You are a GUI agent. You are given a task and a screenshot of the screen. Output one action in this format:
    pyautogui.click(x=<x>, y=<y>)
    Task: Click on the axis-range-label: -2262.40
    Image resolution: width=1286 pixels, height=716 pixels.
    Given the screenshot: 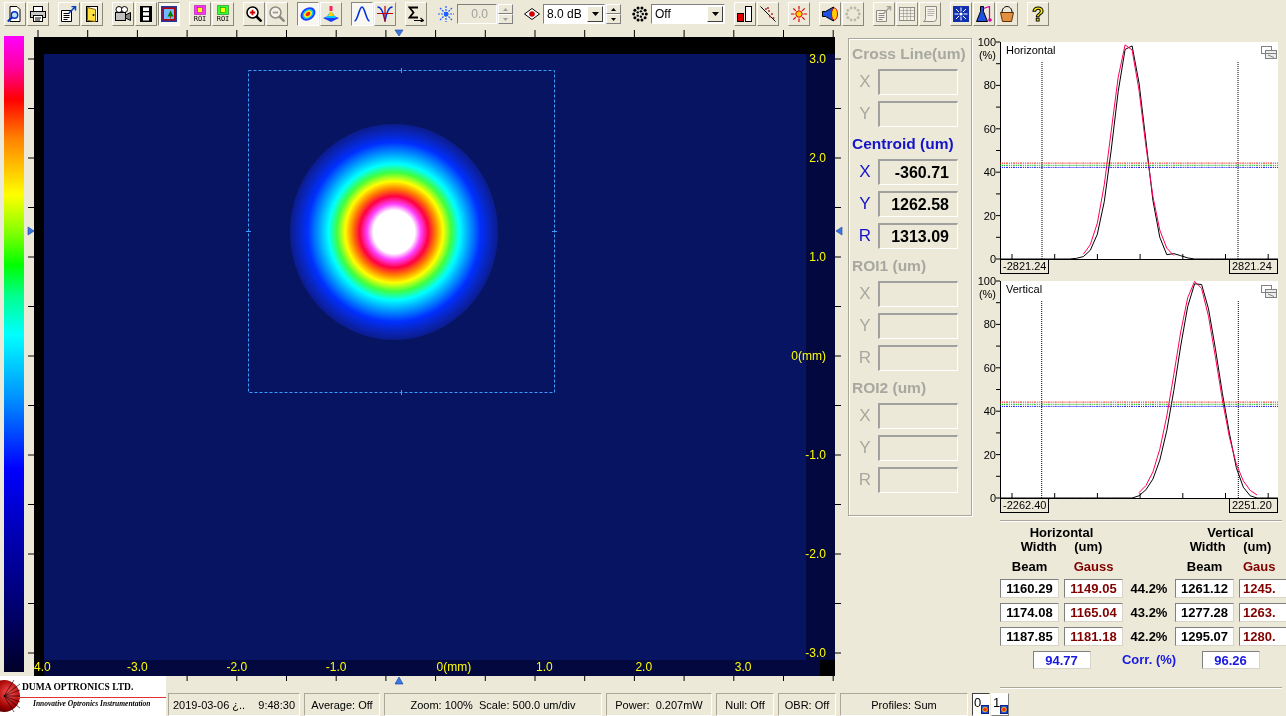 What is the action you would take?
    pyautogui.click(x=1024, y=506)
    